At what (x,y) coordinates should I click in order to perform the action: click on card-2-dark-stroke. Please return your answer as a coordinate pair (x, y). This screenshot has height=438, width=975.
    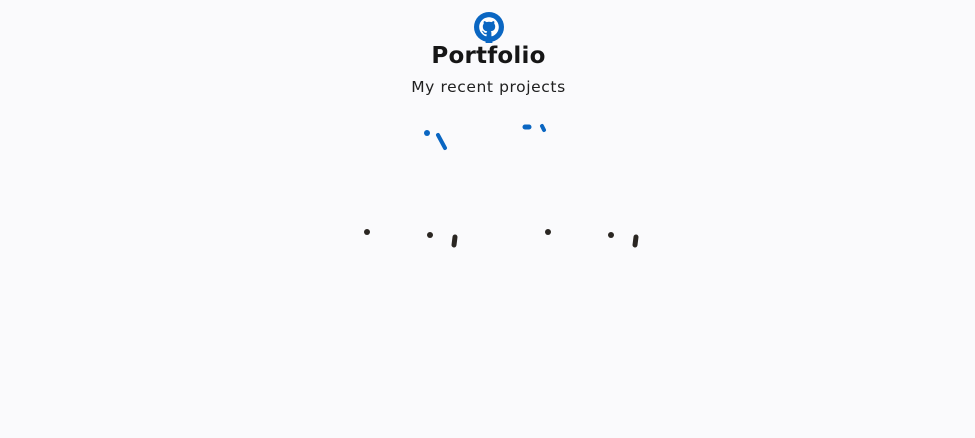
    Looking at the image, I should click on (635, 241).